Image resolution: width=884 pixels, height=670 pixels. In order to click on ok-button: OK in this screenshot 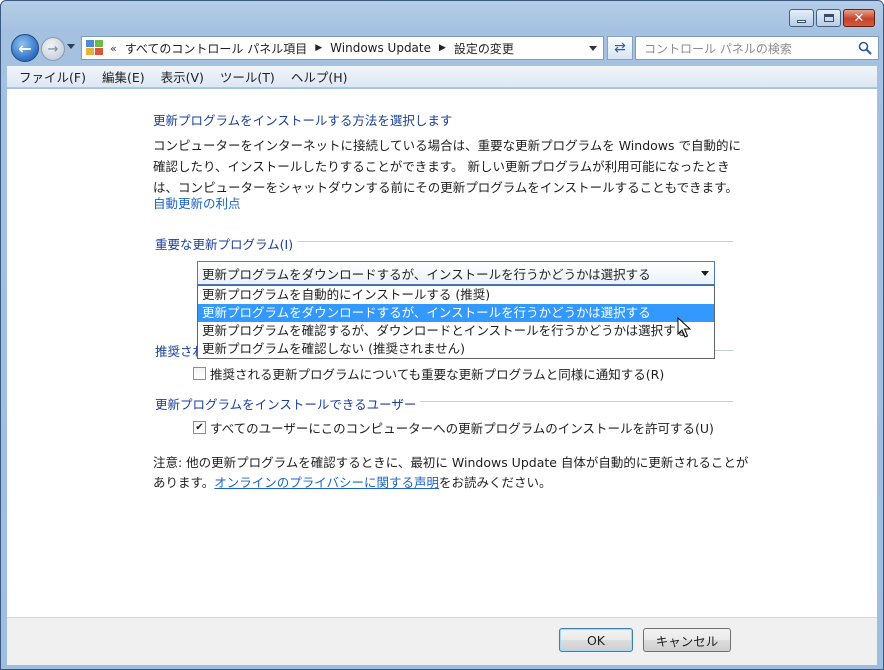, I will do `click(596, 640)`.